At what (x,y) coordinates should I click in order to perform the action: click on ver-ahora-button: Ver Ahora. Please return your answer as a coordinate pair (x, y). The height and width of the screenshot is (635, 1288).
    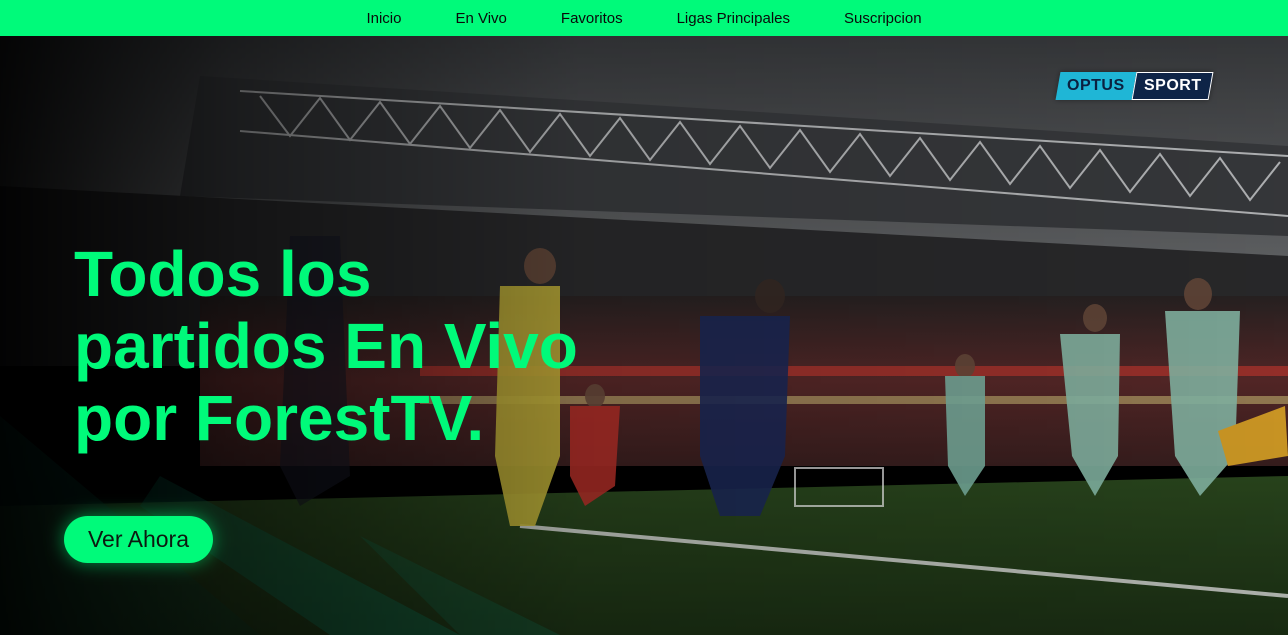
    Looking at the image, I should click on (138, 539).